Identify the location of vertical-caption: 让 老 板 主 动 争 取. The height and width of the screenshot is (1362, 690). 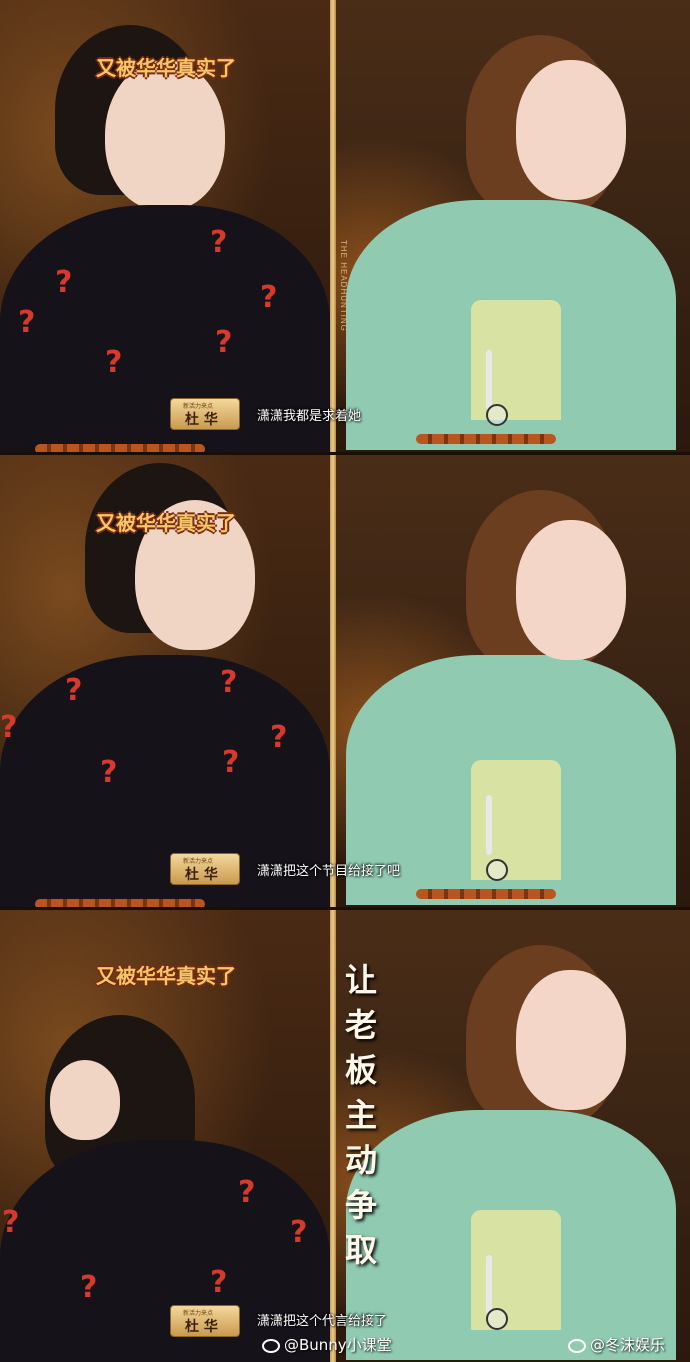
(360, 1115).